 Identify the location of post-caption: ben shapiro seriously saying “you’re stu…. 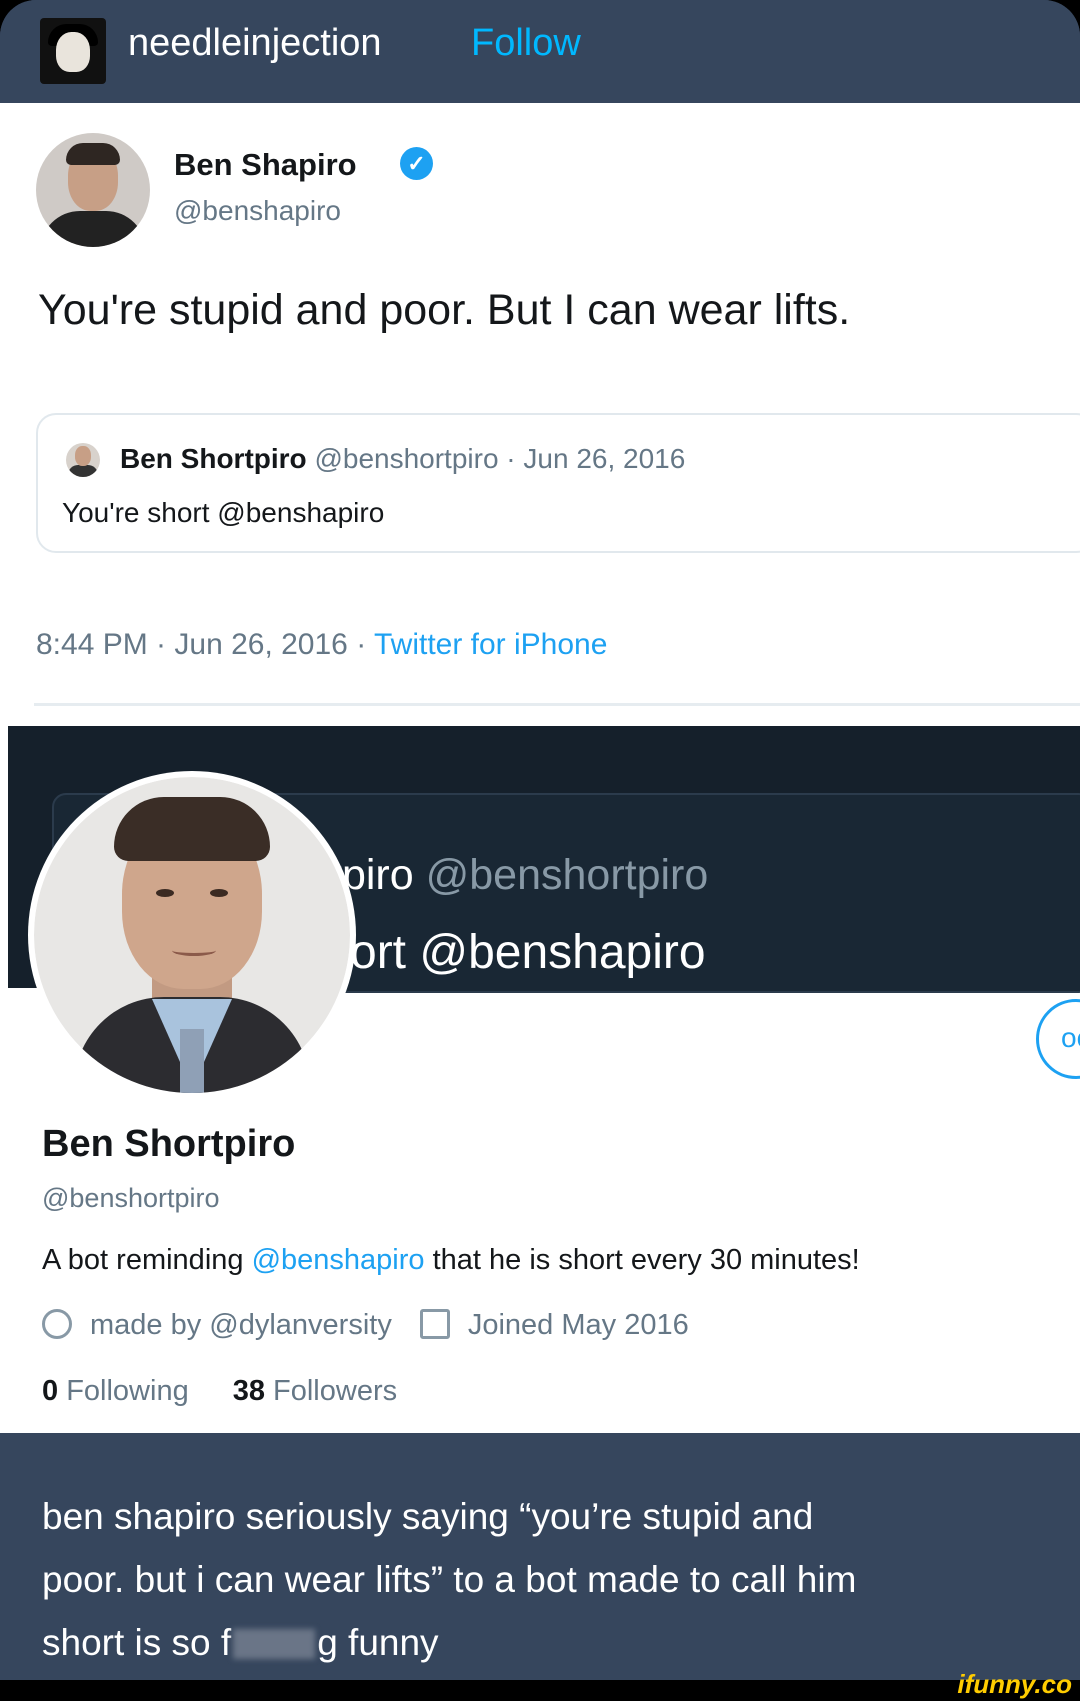
(542, 1579).